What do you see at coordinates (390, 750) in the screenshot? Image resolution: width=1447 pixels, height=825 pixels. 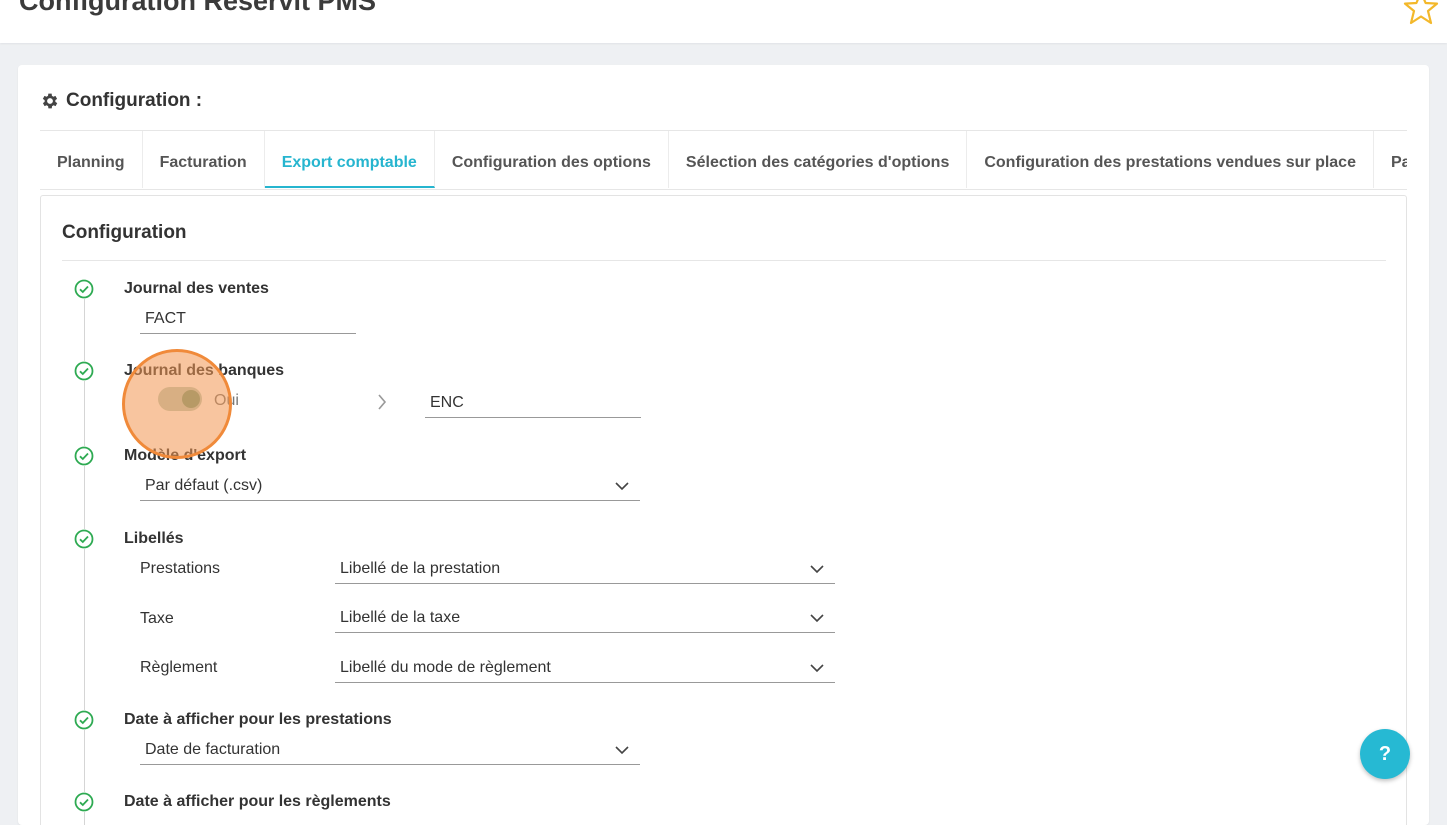 I see `date-prestations-select: Date de facturation` at bounding box center [390, 750].